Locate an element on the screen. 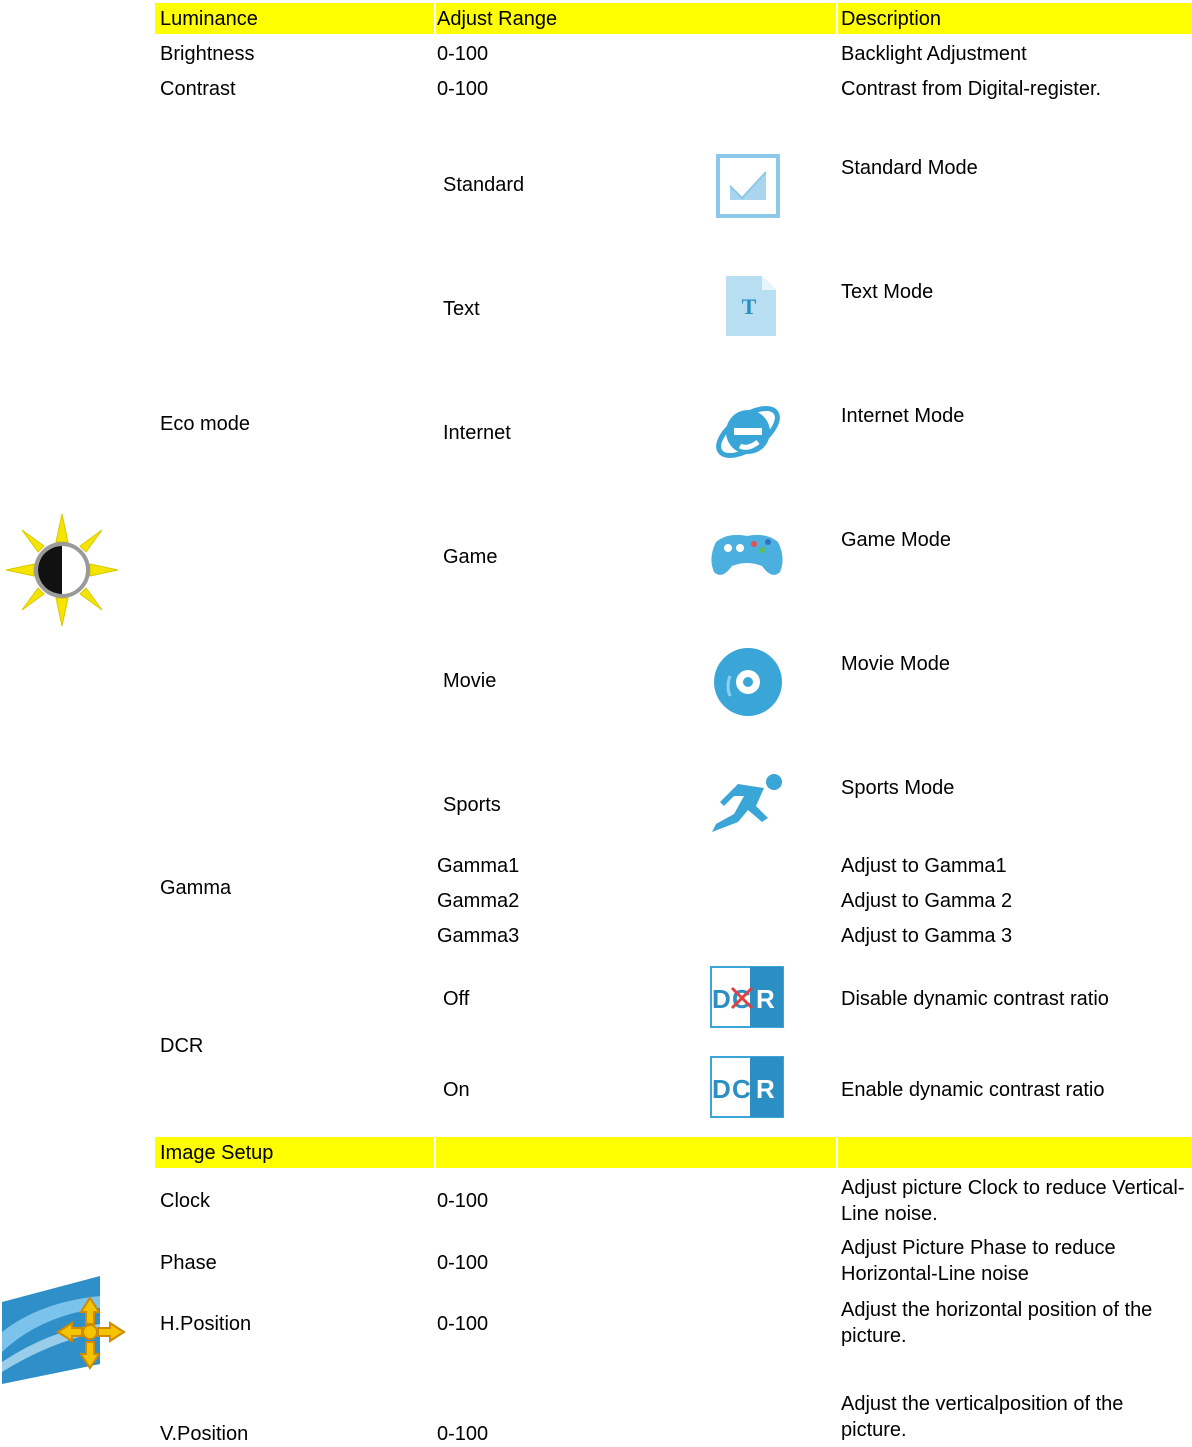  row-label-phase: Phase is located at coordinates (188, 1263).